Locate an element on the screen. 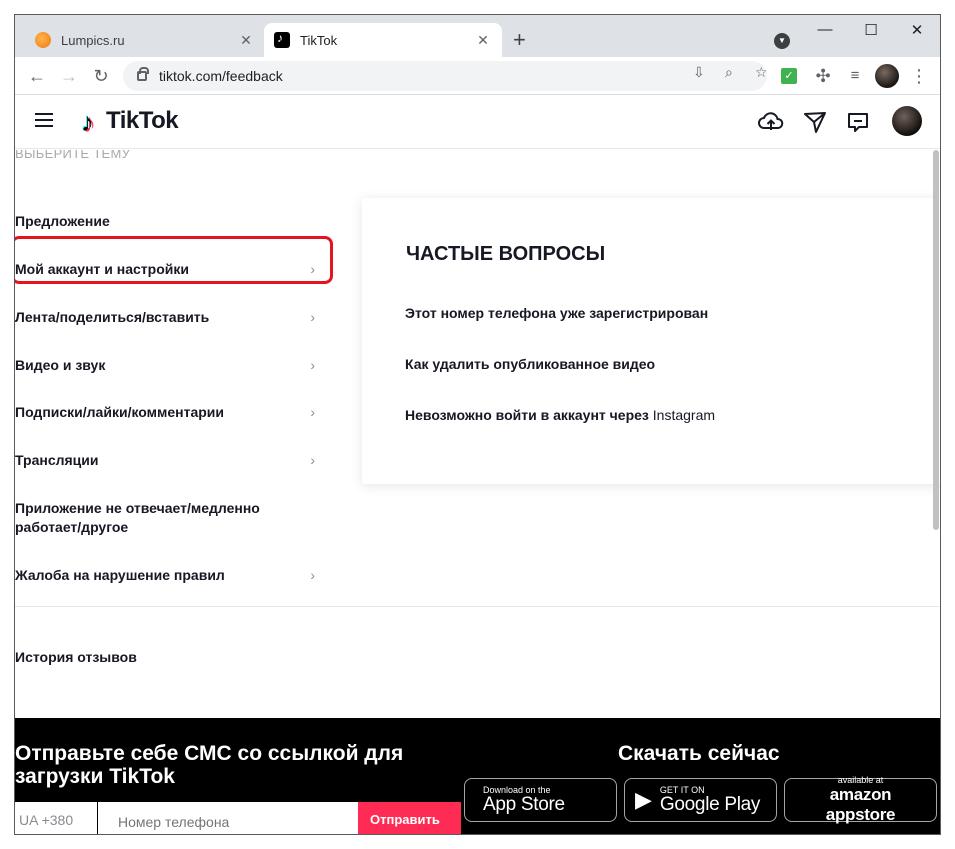 Image resolution: width=955 pixels, height=849 pixels. topic-label: Подписки/лайки/комментарии is located at coordinates (120, 412).